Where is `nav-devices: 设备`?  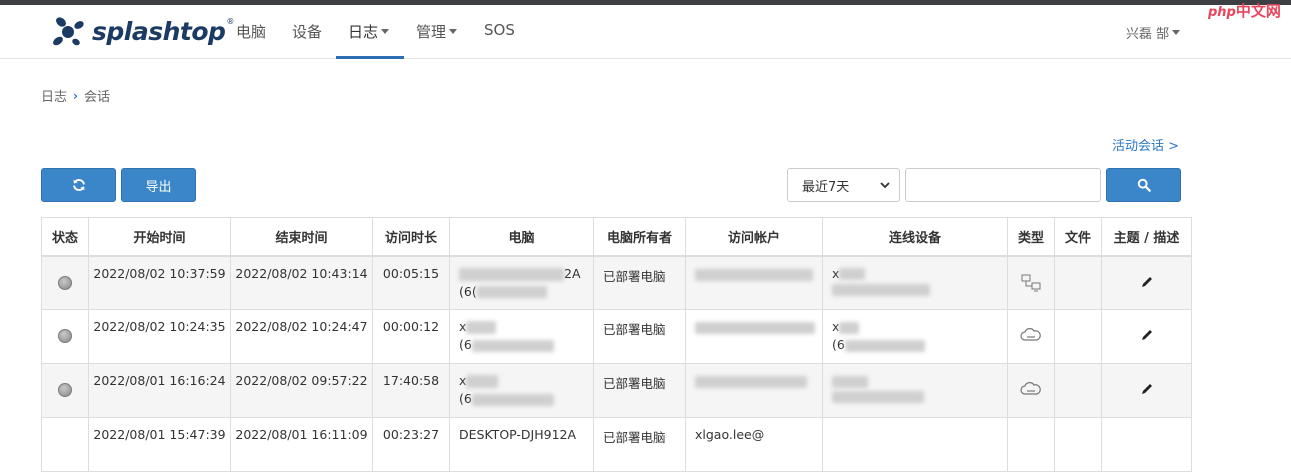 nav-devices: 设备 is located at coordinates (307, 31).